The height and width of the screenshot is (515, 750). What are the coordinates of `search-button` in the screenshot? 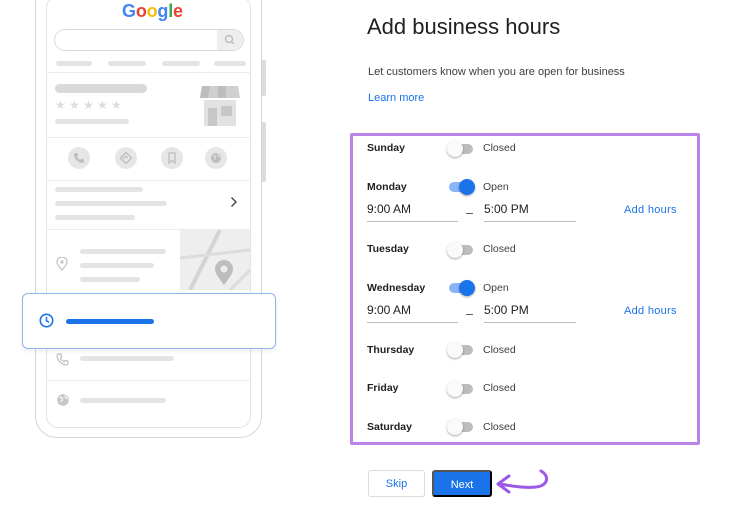 It's located at (230, 40).